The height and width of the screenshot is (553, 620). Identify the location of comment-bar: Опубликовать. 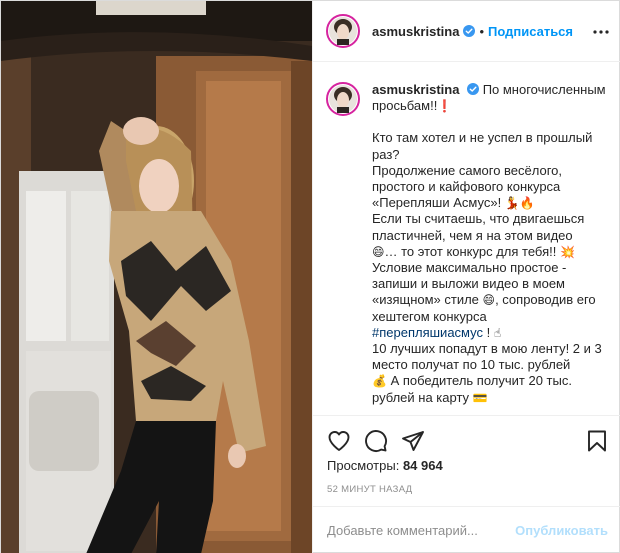
(466, 529).